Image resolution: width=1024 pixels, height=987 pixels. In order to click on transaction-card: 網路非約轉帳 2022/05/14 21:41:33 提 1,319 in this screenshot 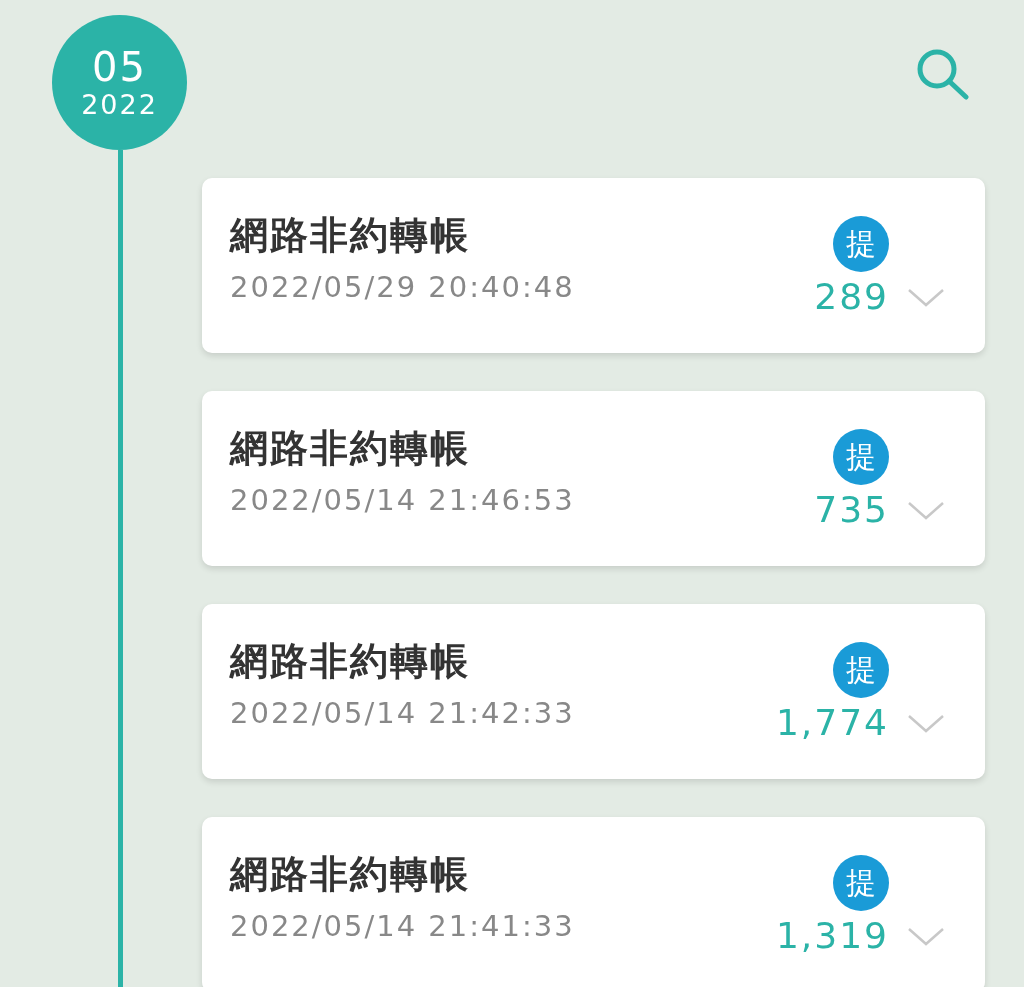, I will do `click(593, 902)`.